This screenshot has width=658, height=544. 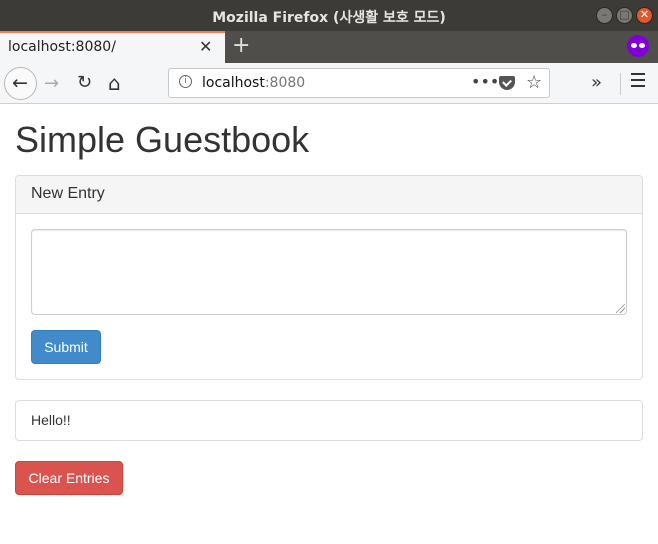 I want to click on minimize-icon: –, so click(x=604, y=14).